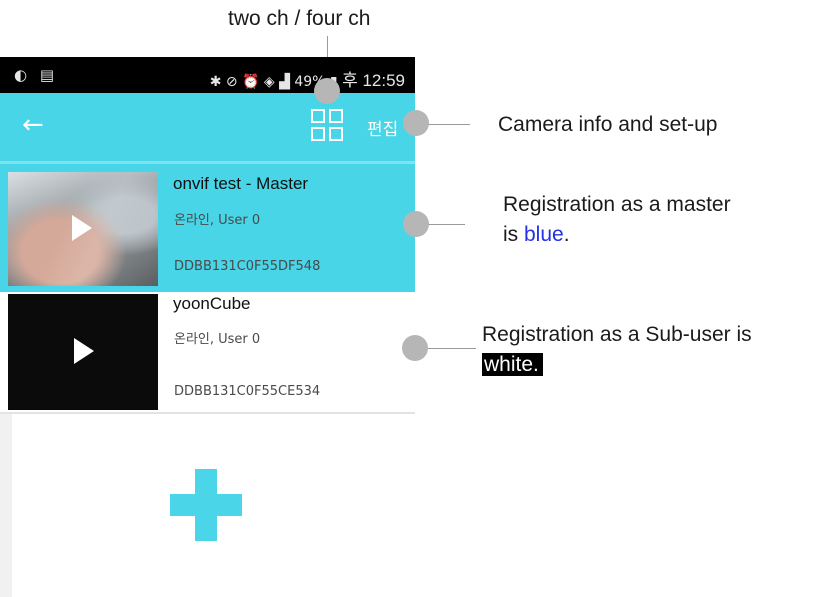  Describe the element at coordinates (566, 234) in the screenshot. I see `annotation-master-suffix: .` at that location.